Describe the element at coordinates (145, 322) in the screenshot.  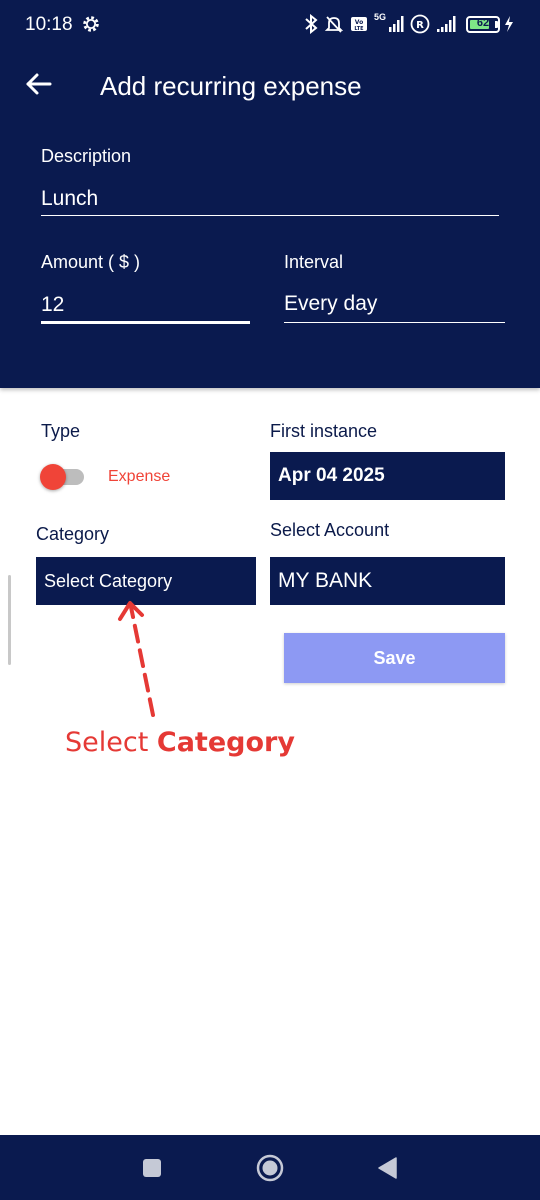
I see `amount-underline` at that location.